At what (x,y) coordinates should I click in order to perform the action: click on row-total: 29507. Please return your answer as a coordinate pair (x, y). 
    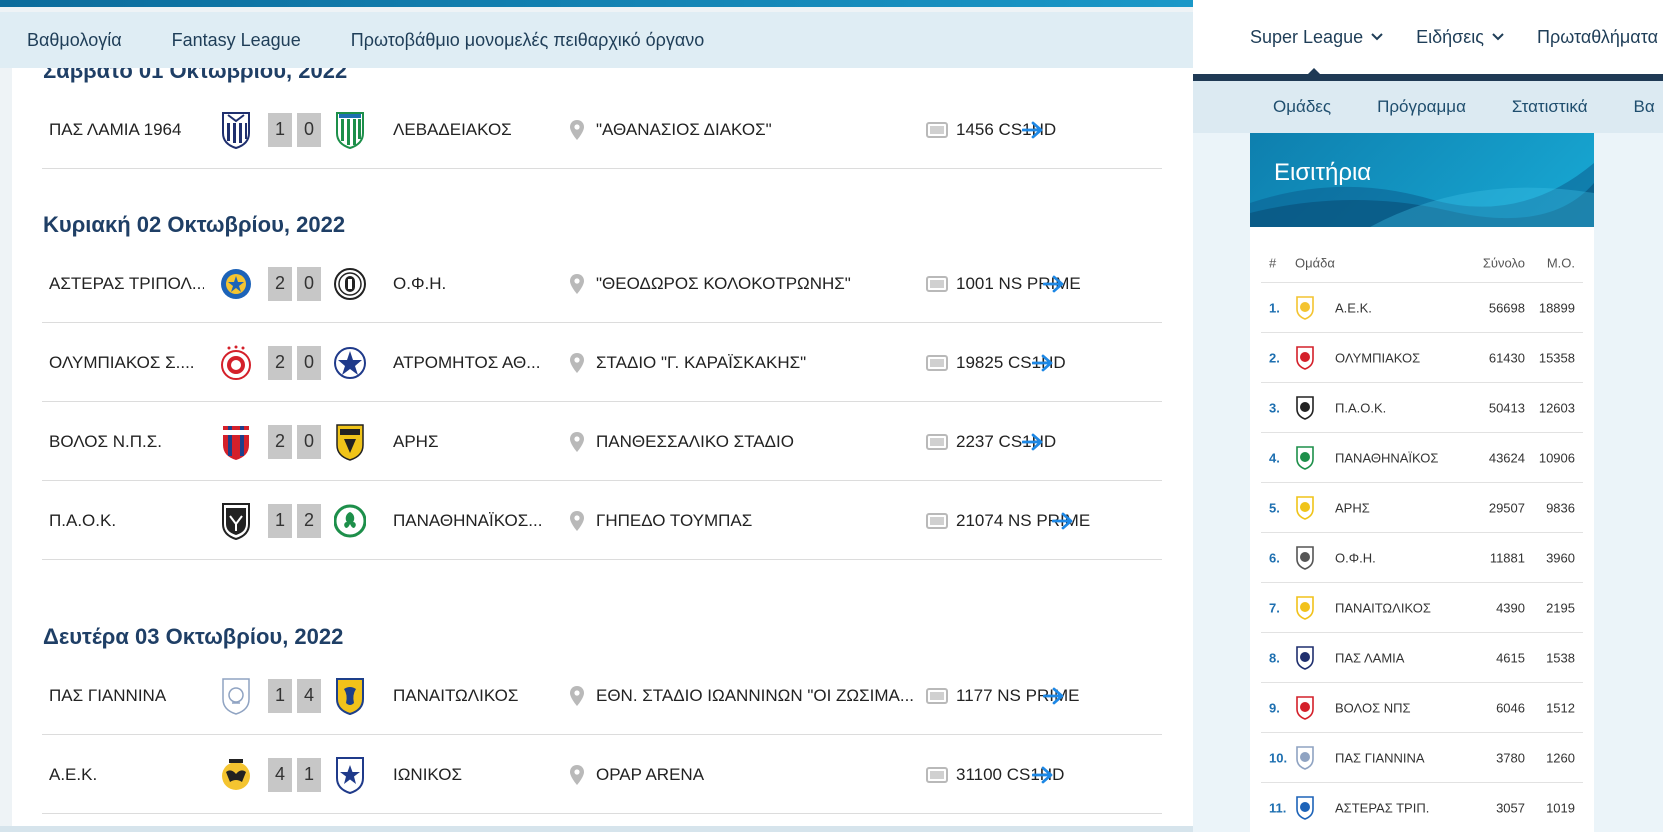
    Looking at the image, I should click on (1506, 507).